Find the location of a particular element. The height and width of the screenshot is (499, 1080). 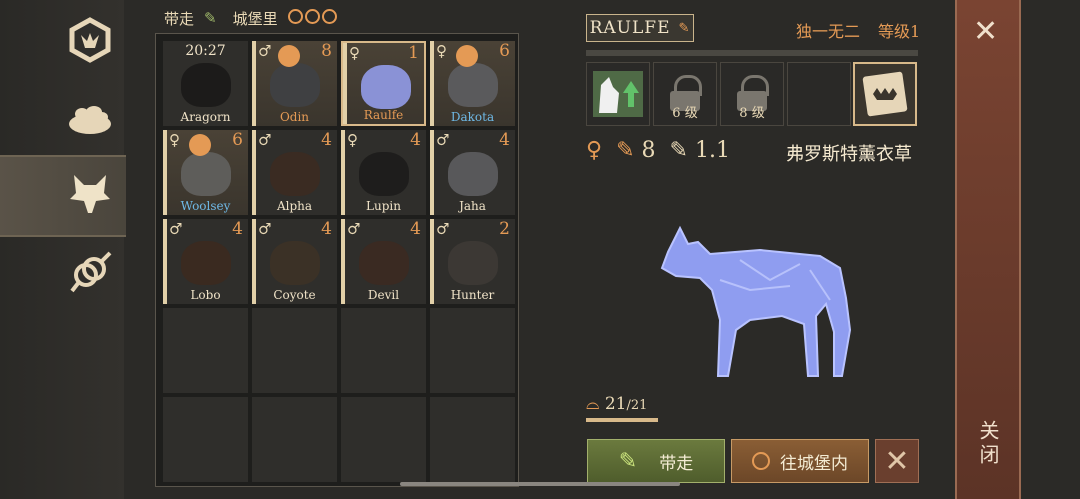

book-icon is located at coordinates (885, 94).